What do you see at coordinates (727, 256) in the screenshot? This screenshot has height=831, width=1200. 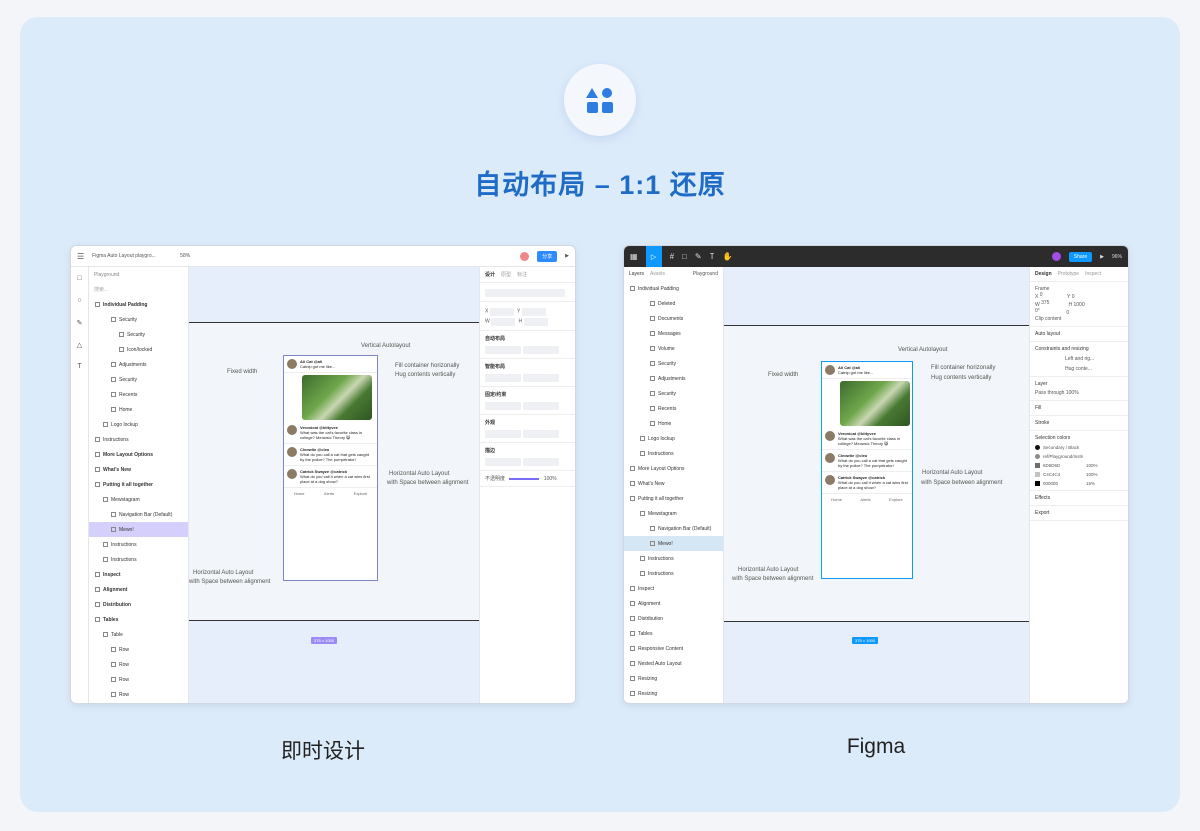 I see `hand-tool-icon: ✋` at bounding box center [727, 256].